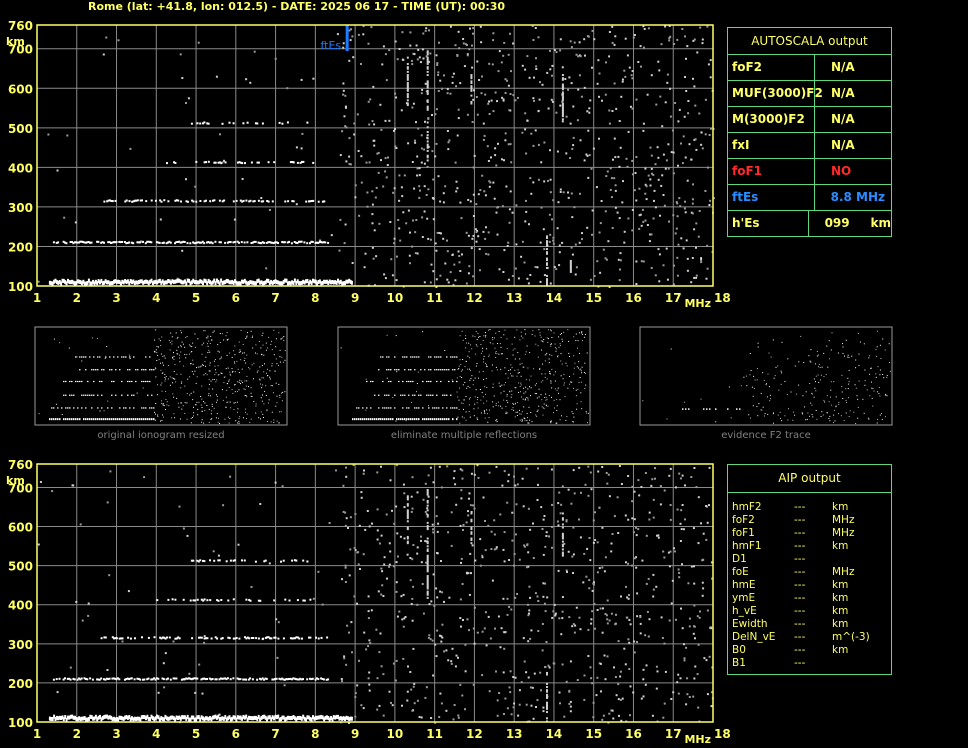 Image resolution: width=968 pixels, height=748 pixels. I want to click on aip-param-unit: km, so click(840, 585).